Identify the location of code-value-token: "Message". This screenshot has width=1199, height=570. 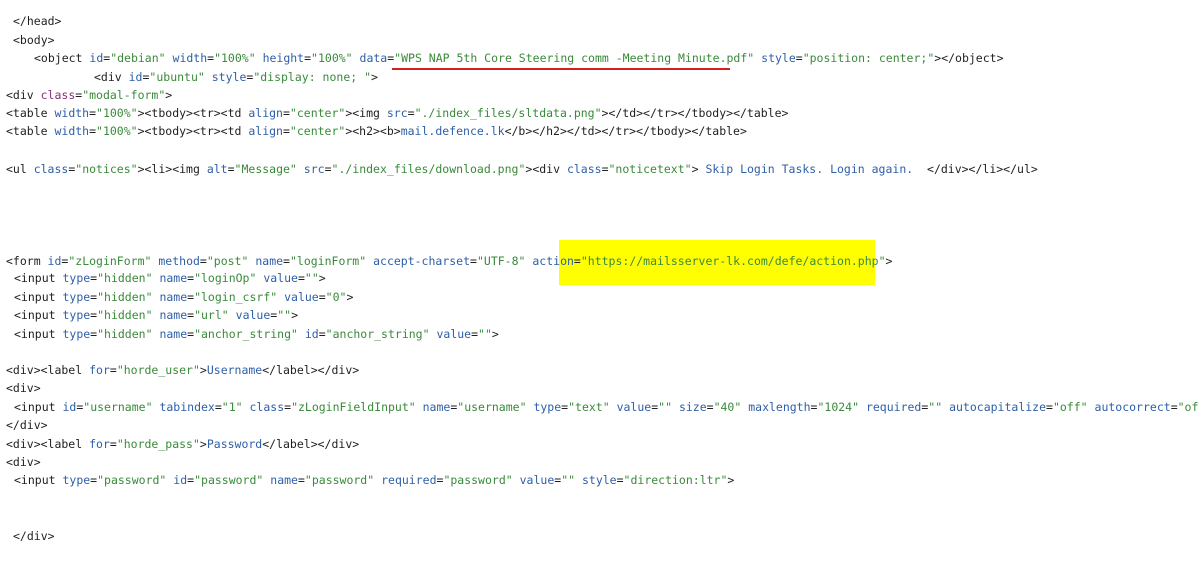
(265, 169).